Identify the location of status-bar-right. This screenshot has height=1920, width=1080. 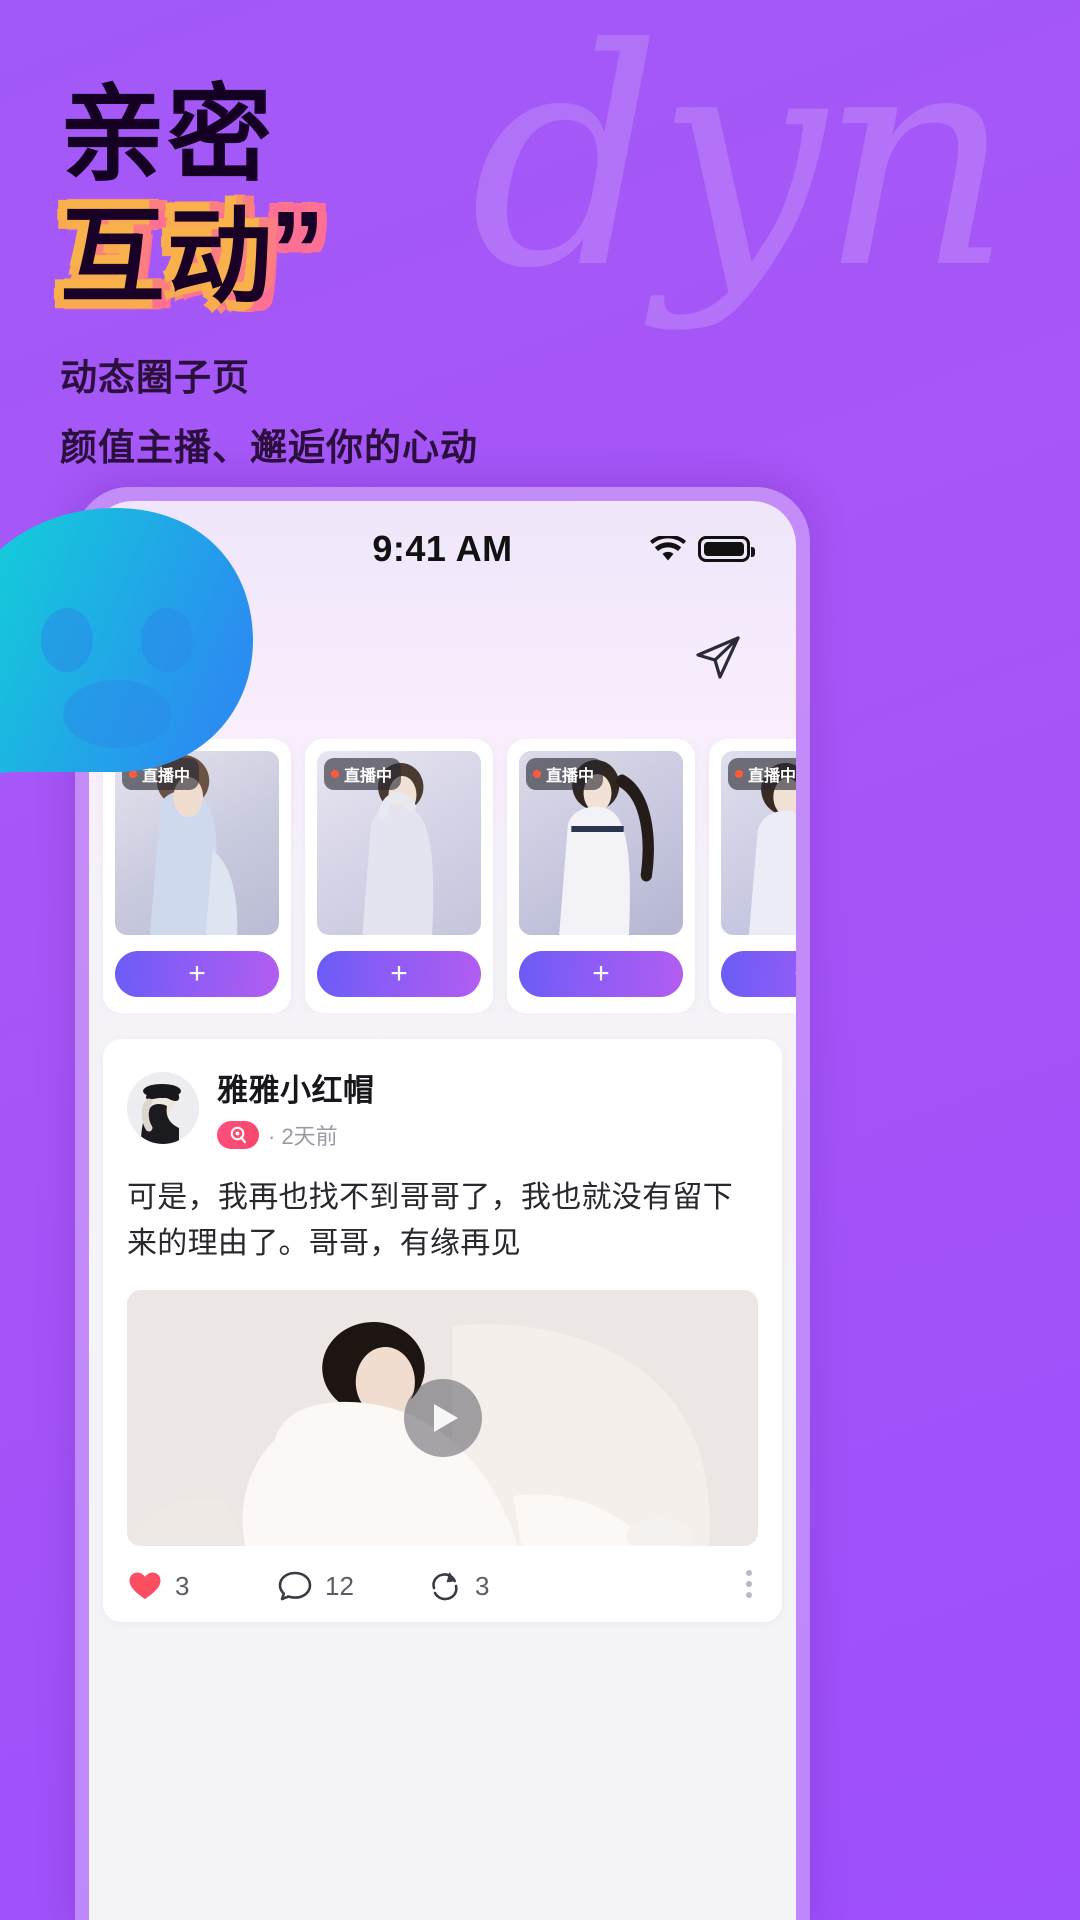
(647, 549).